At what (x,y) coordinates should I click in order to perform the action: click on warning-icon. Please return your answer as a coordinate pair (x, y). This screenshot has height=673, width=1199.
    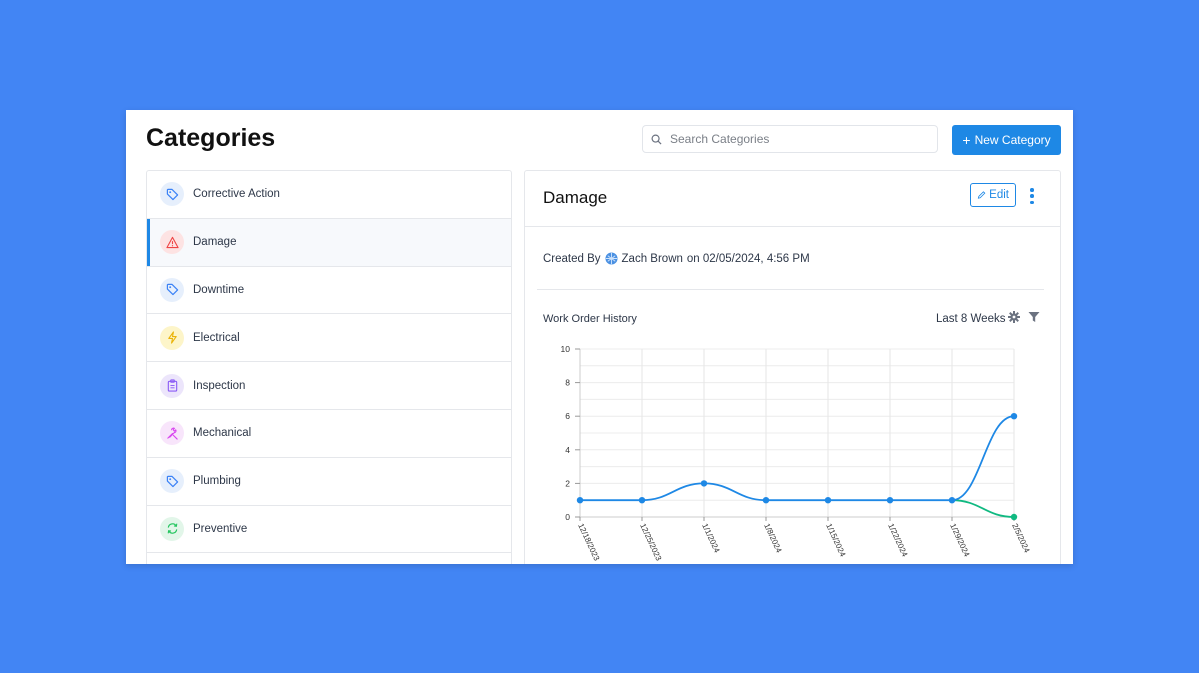
    Looking at the image, I should click on (172, 242).